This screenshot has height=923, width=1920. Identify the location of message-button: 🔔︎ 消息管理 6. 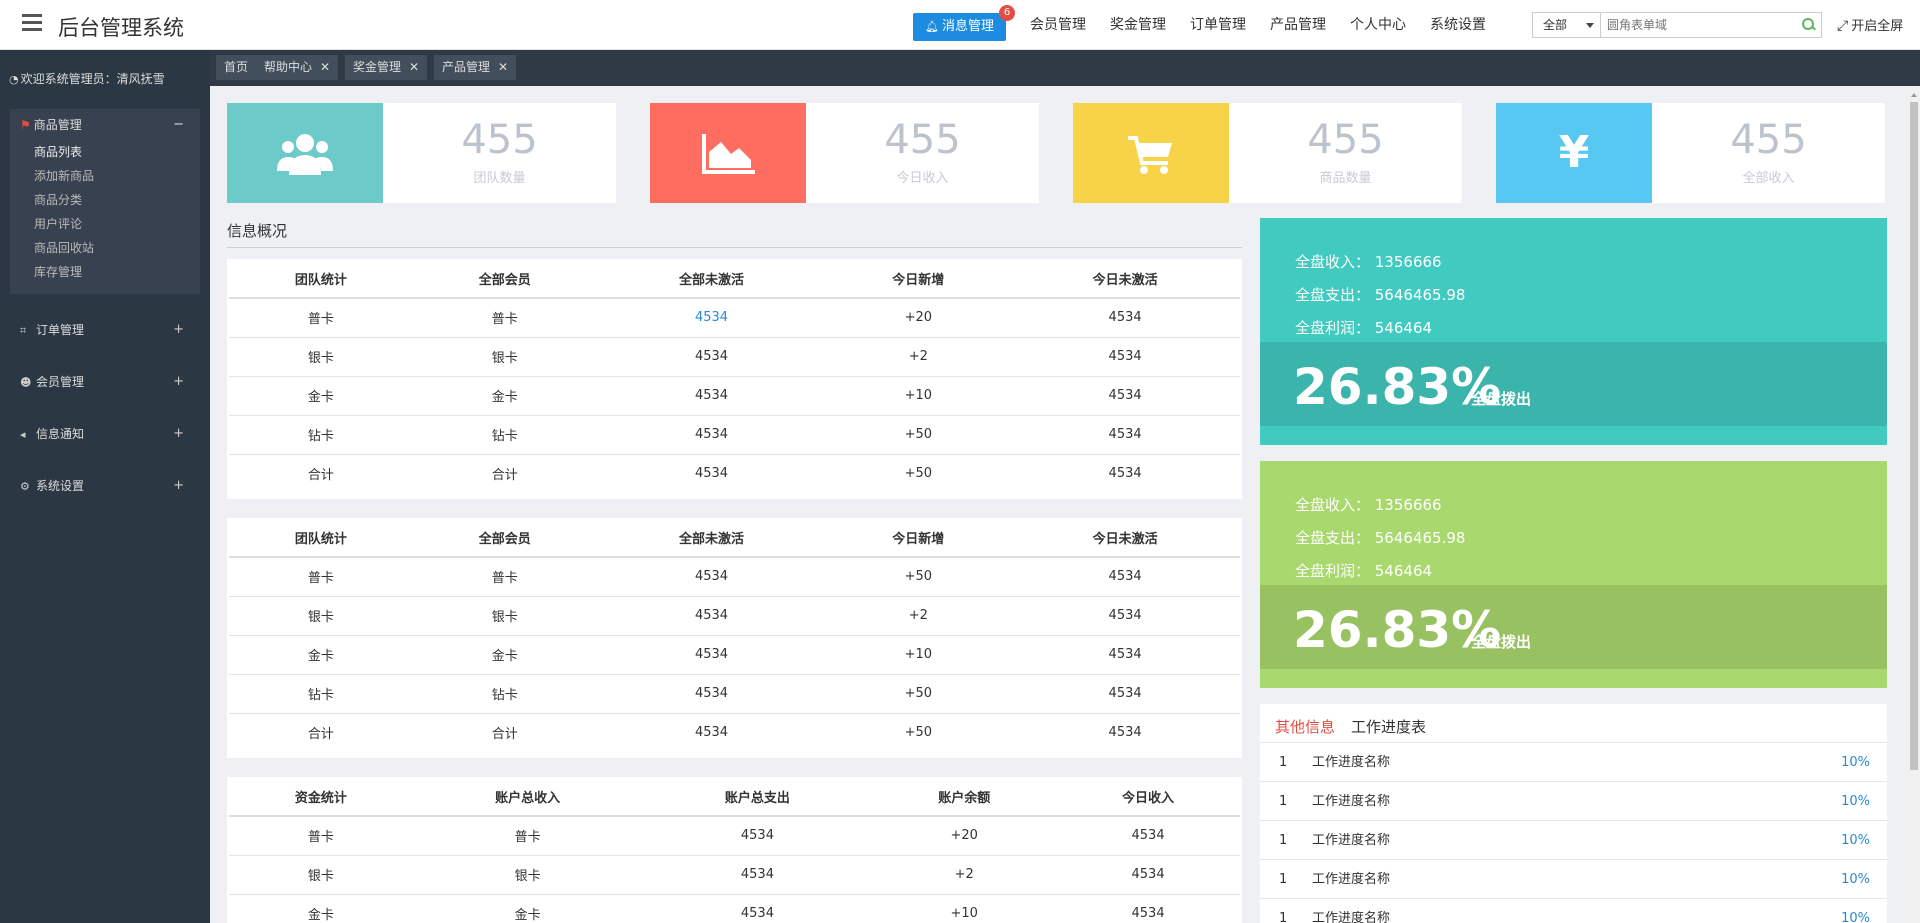
(964, 23).